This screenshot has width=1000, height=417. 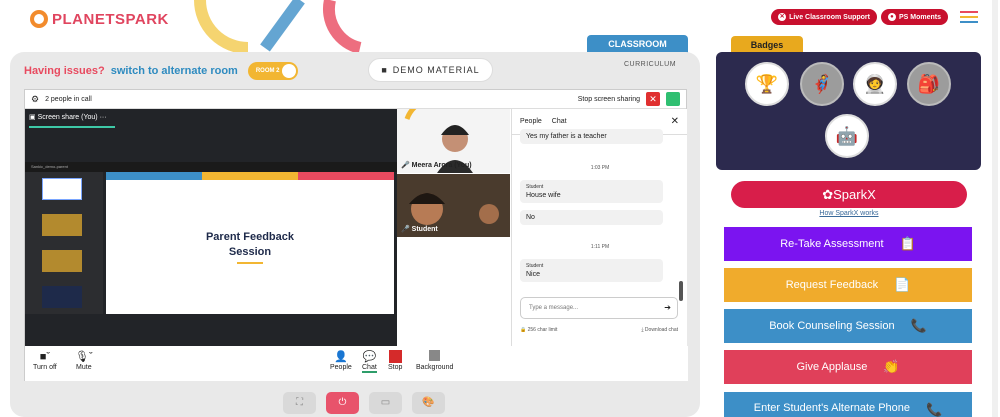 I want to click on clipboard-icon: 📋, so click(x=907, y=243).